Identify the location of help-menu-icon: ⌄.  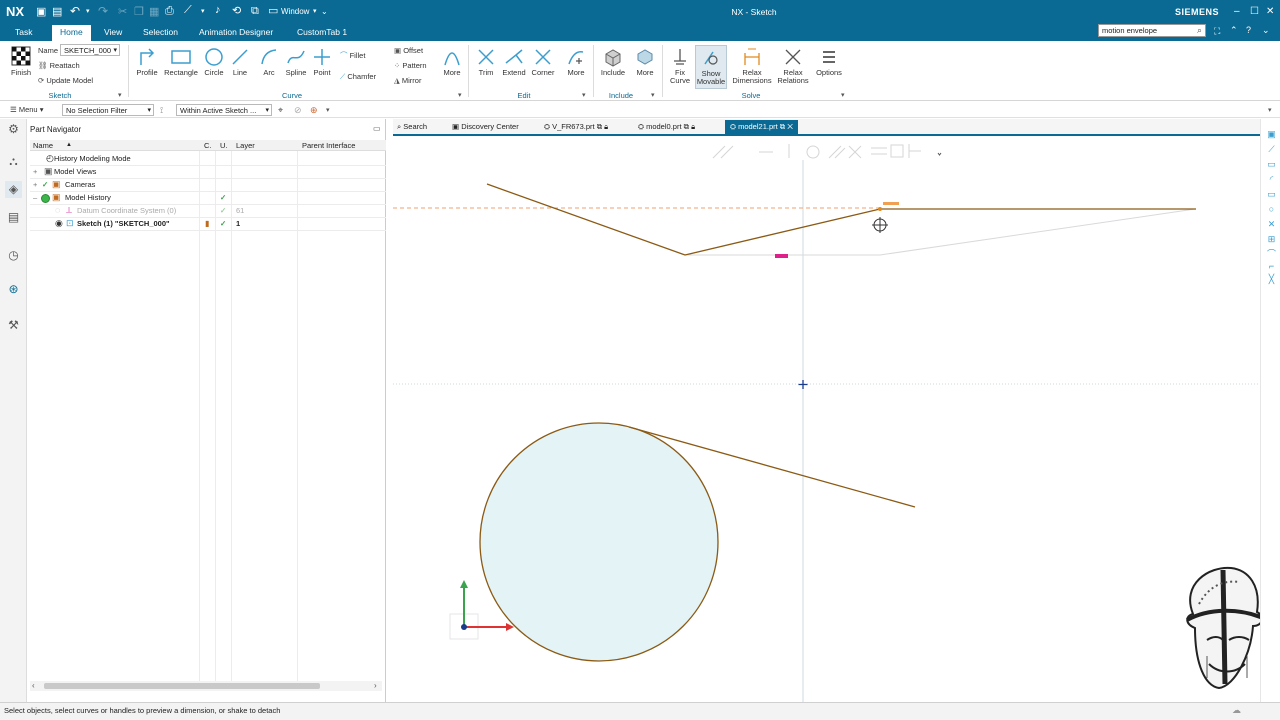
(1266, 30).